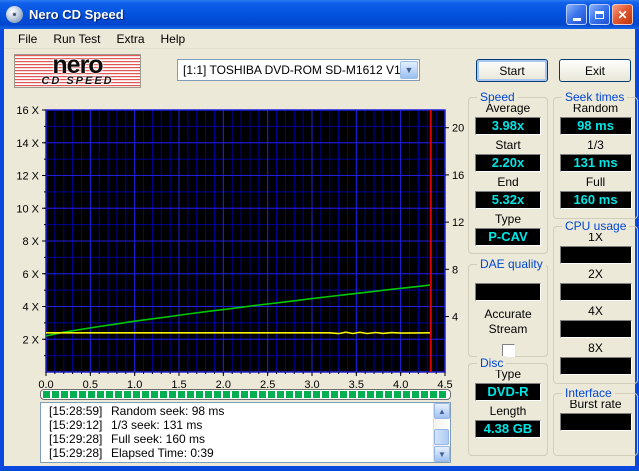  Describe the element at coordinates (441, 437) in the screenshot. I see `scrollbar-thumb` at that location.